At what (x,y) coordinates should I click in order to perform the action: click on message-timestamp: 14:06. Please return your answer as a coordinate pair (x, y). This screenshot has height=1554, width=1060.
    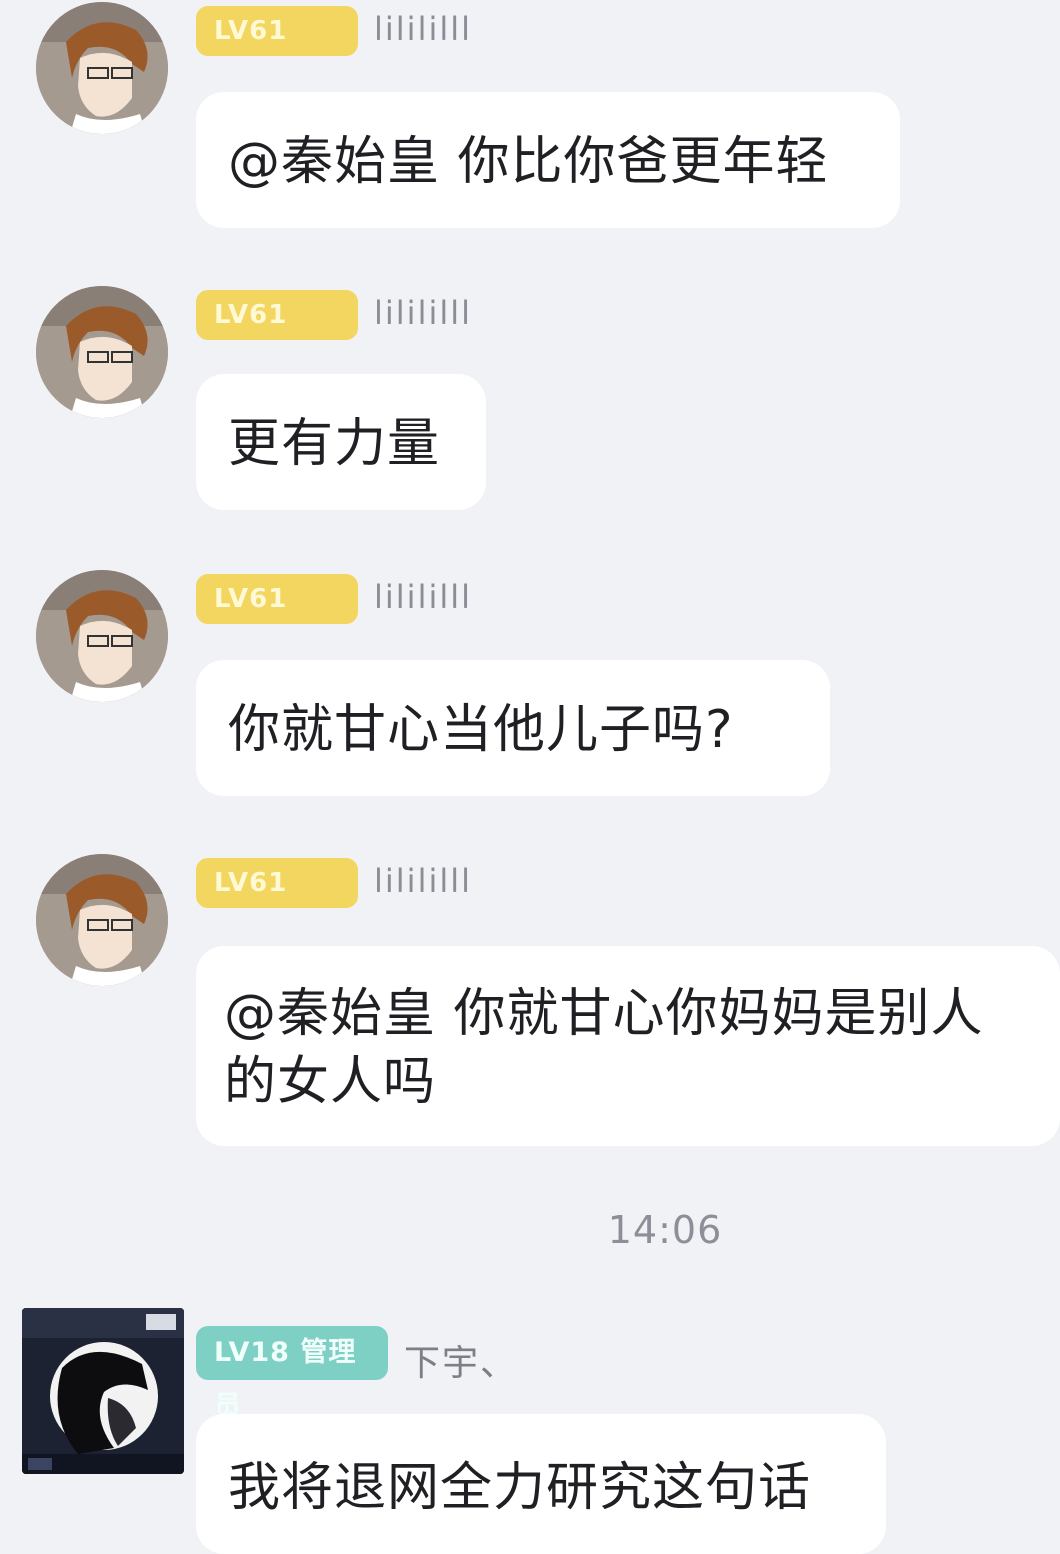
    Looking at the image, I should click on (665, 1230).